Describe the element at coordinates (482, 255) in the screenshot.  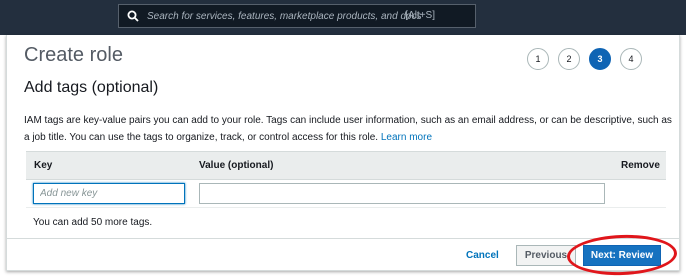
I see `cancel-button: Cancel` at that location.